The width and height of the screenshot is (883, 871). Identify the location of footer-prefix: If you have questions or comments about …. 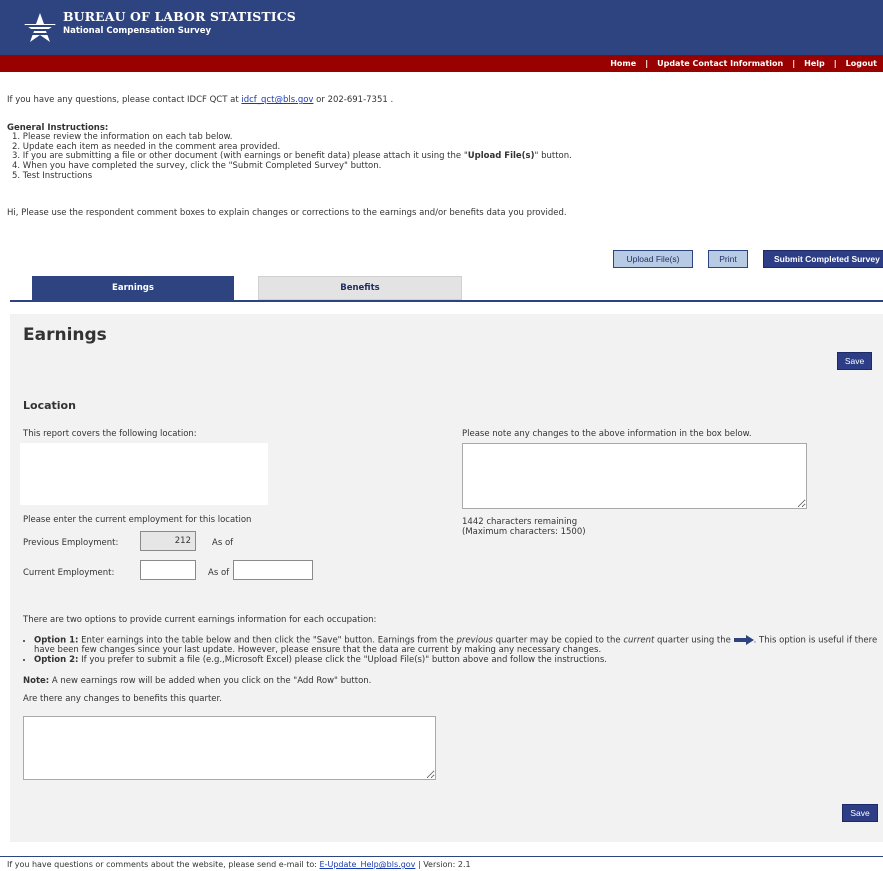
(162, 864).